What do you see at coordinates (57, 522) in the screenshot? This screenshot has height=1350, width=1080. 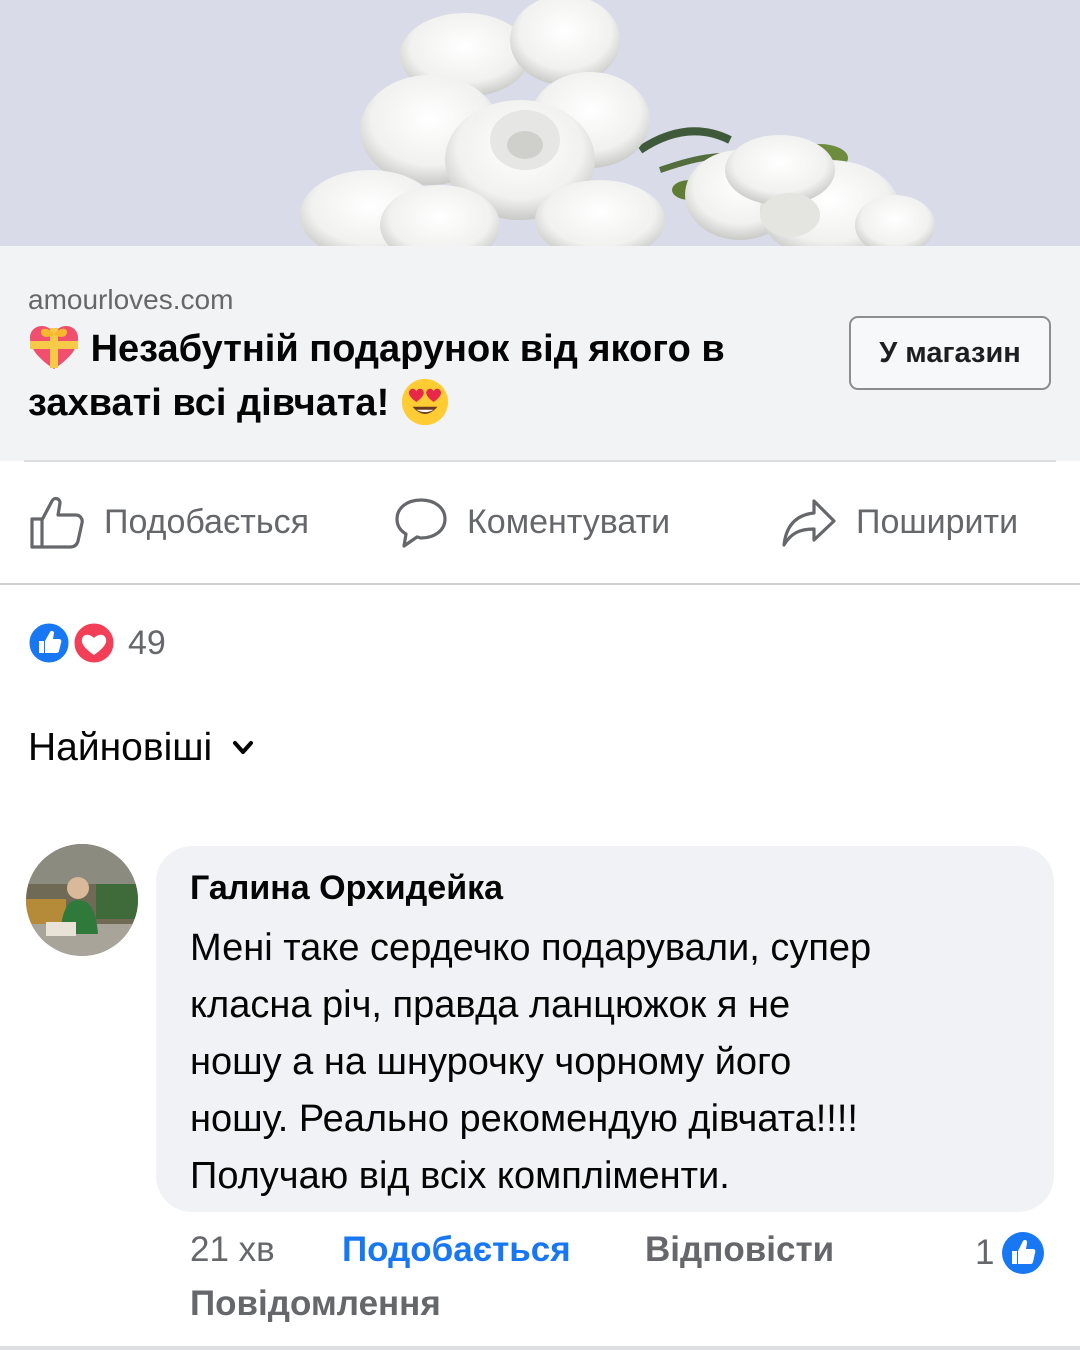 I see `thumbs-up-outline-icon` at bounding box center [57, 522].